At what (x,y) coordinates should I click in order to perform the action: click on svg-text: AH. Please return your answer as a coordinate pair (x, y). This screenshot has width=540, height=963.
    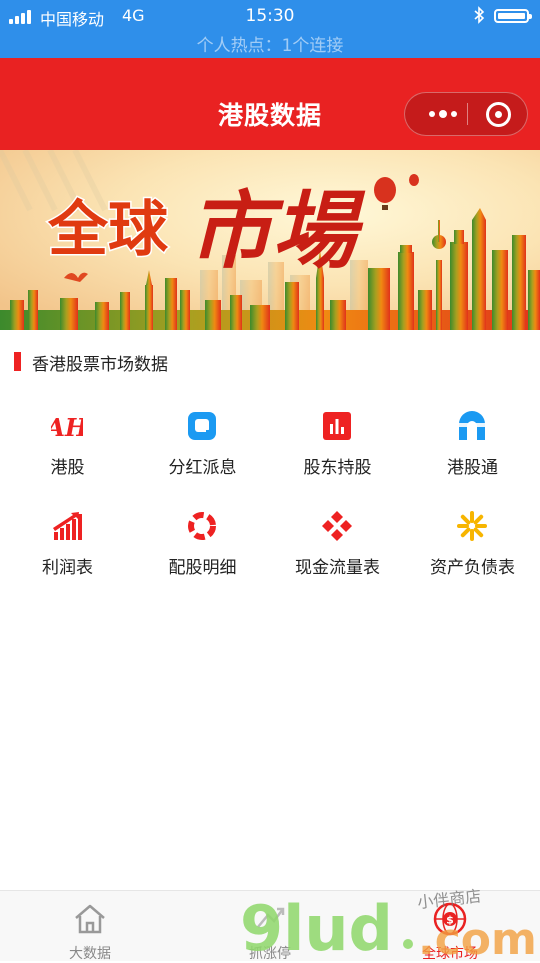
    Looking at the image, I should click on (67, 427).